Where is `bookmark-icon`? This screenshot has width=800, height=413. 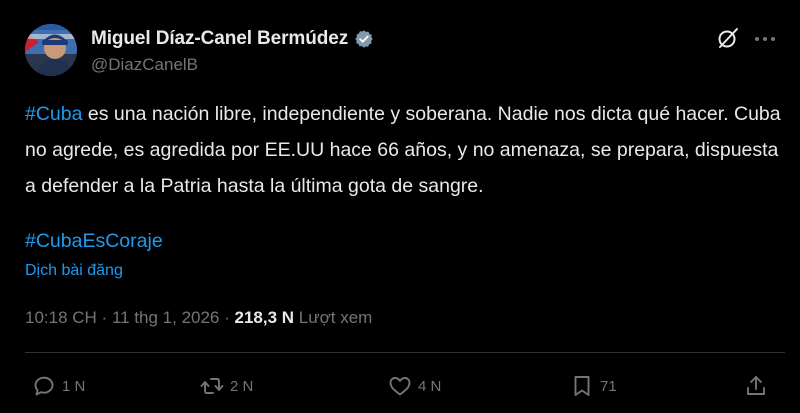
bookmark-icon is located at coordinates (582, 386).